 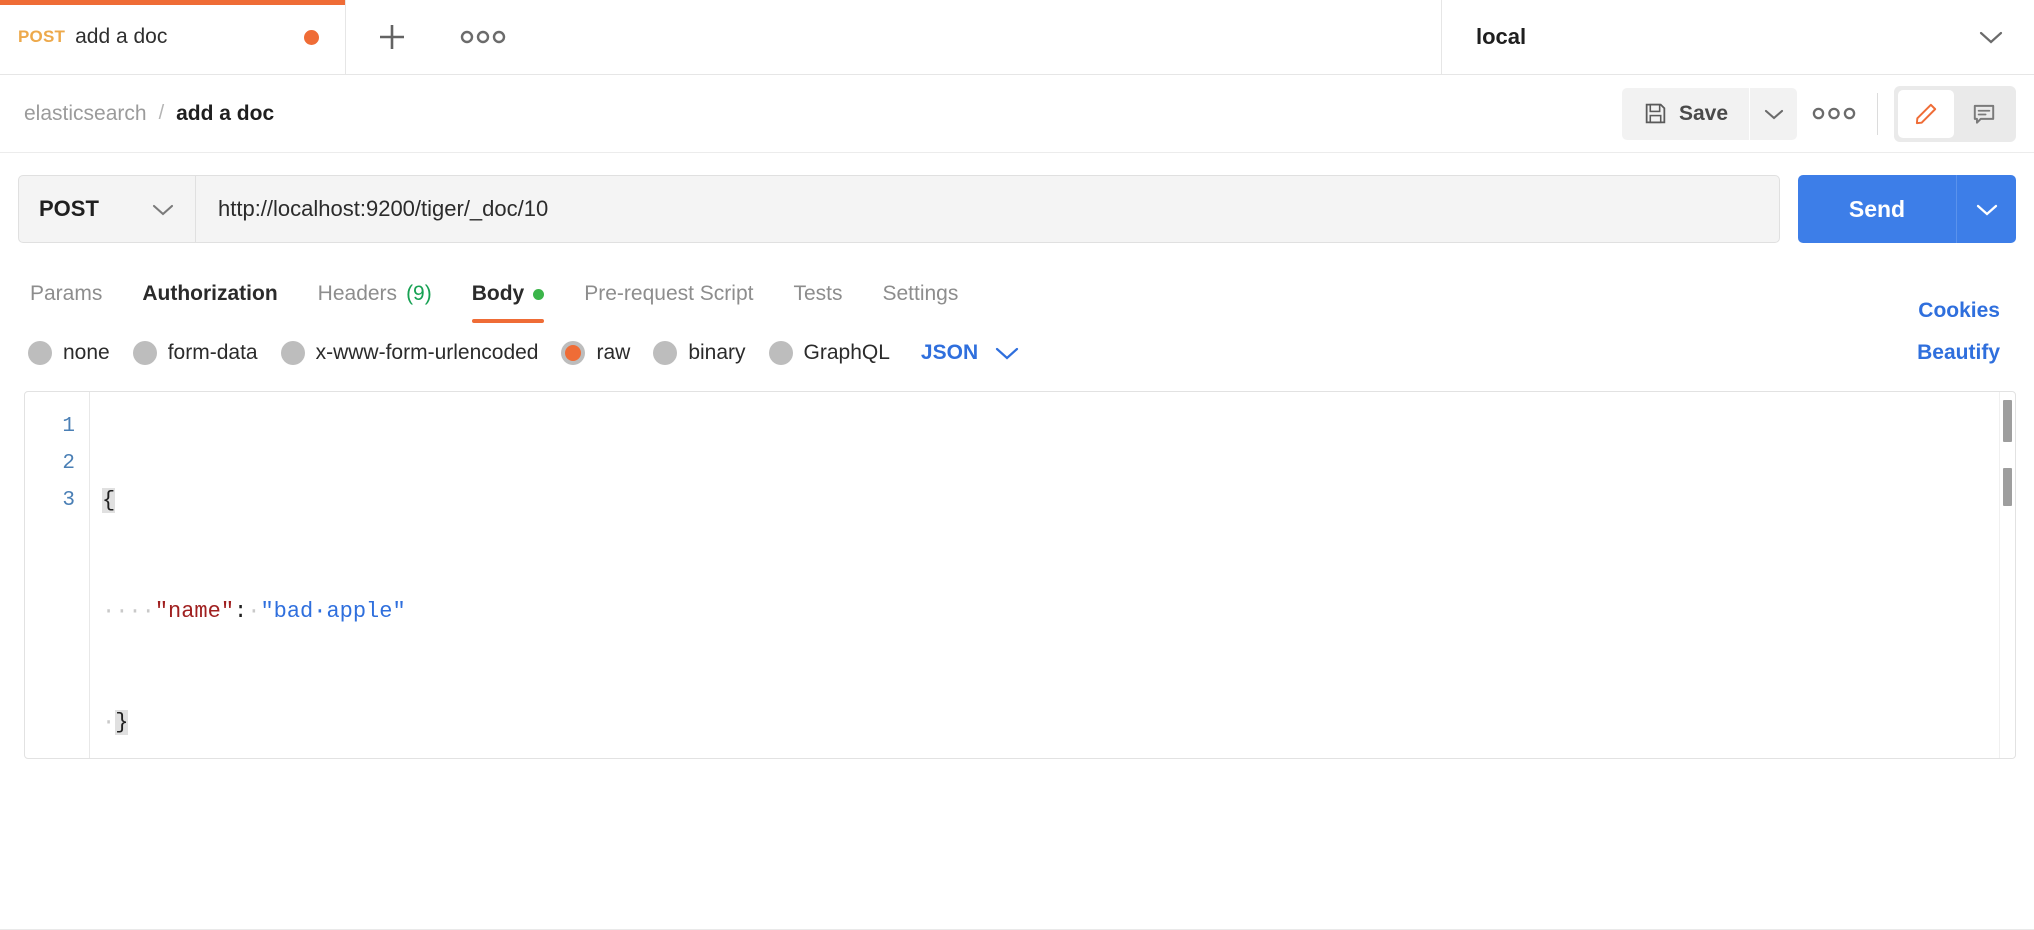 I want to click on tab-bar: POST add a doc local, so click(x=1017, y=37).